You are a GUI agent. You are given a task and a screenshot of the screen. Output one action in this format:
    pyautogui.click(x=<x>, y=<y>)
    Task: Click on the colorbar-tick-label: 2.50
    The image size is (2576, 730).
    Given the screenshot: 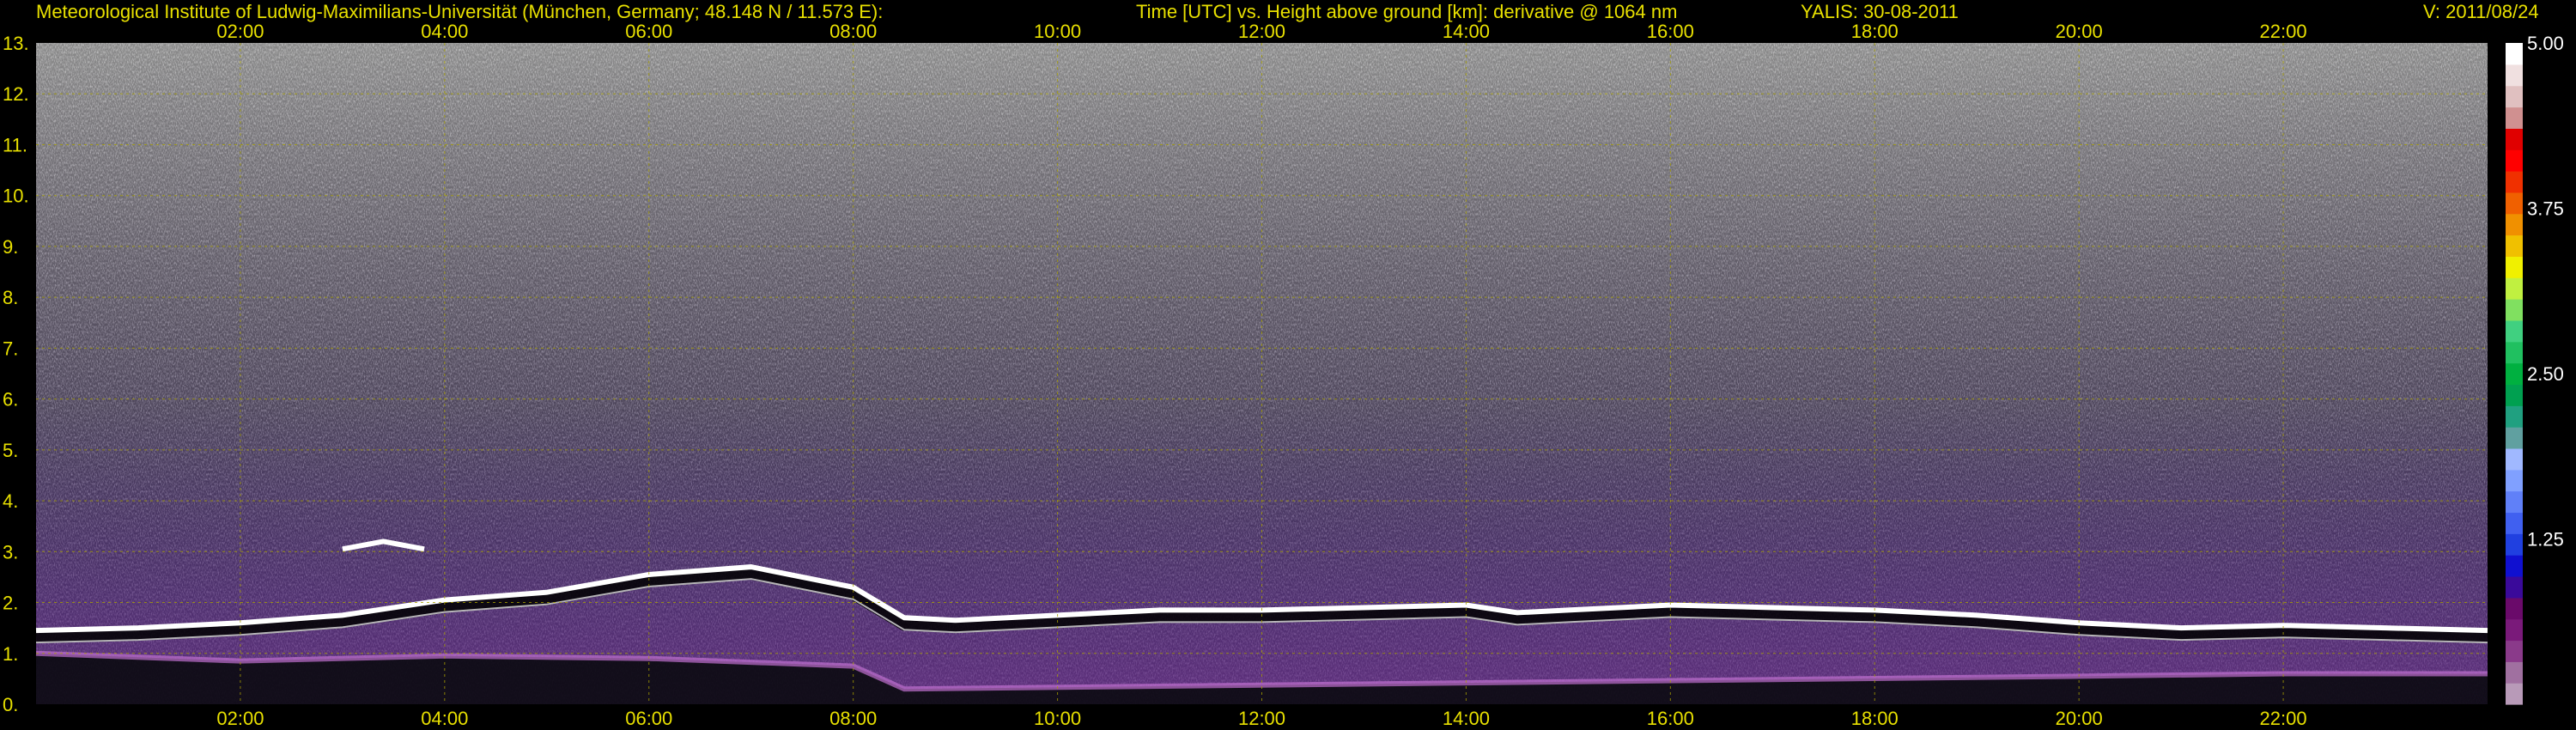 What is the action you would take?
    pyautogui.click(x=2545, y=374)
    